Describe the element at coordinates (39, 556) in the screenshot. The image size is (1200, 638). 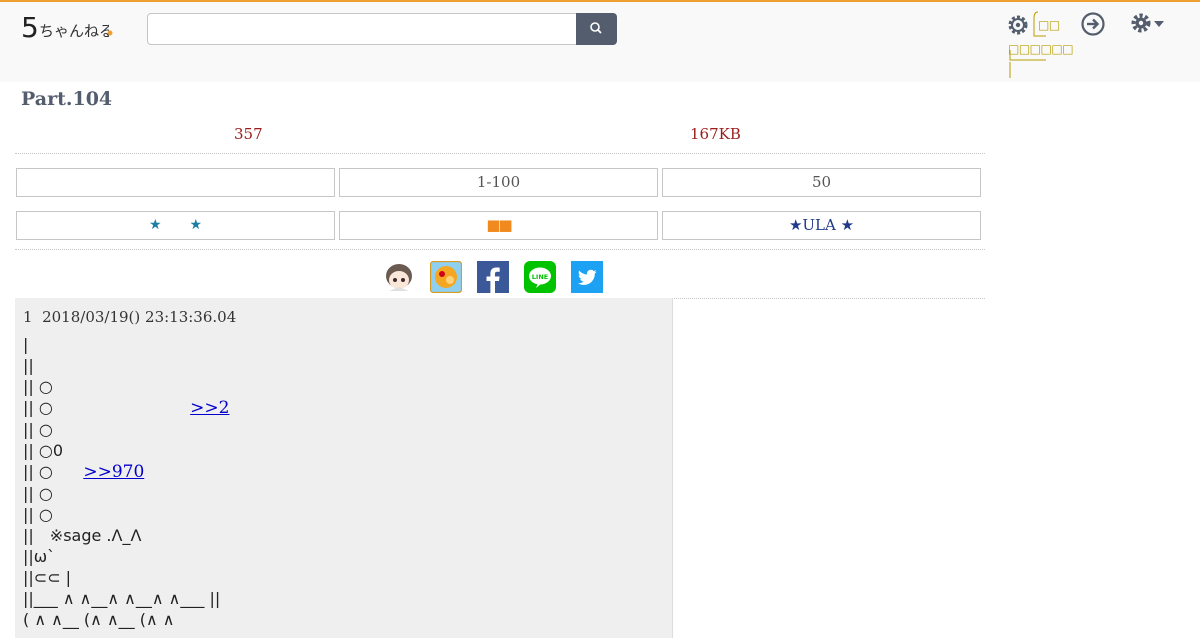
I see `post-line: ||ω`` at that location.